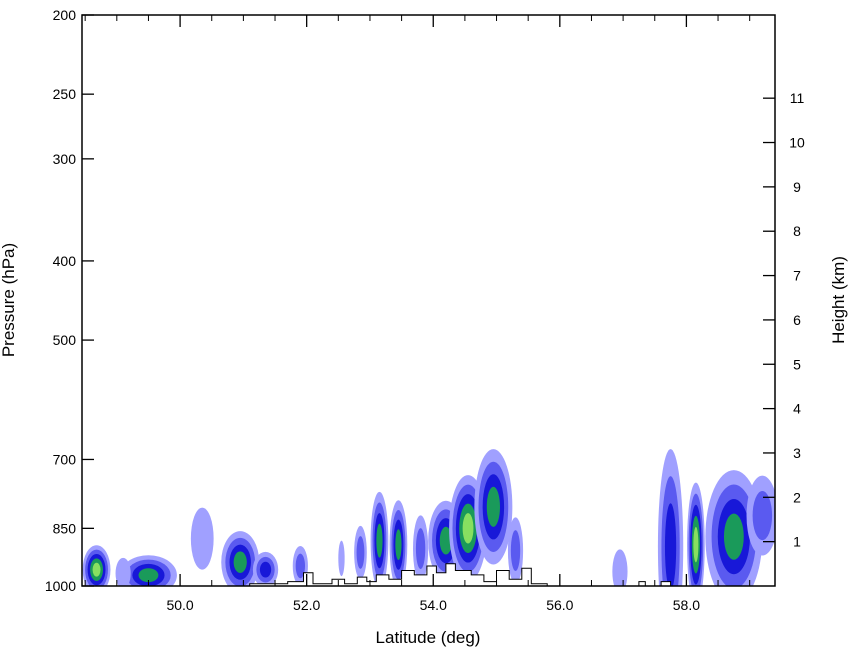 The width and height of the screenshot is (850, 650). What do you see at coordinates (65, 159) in the screenshot?
I see `y-tick-label-2: 300` at bounding box center [65, 159].